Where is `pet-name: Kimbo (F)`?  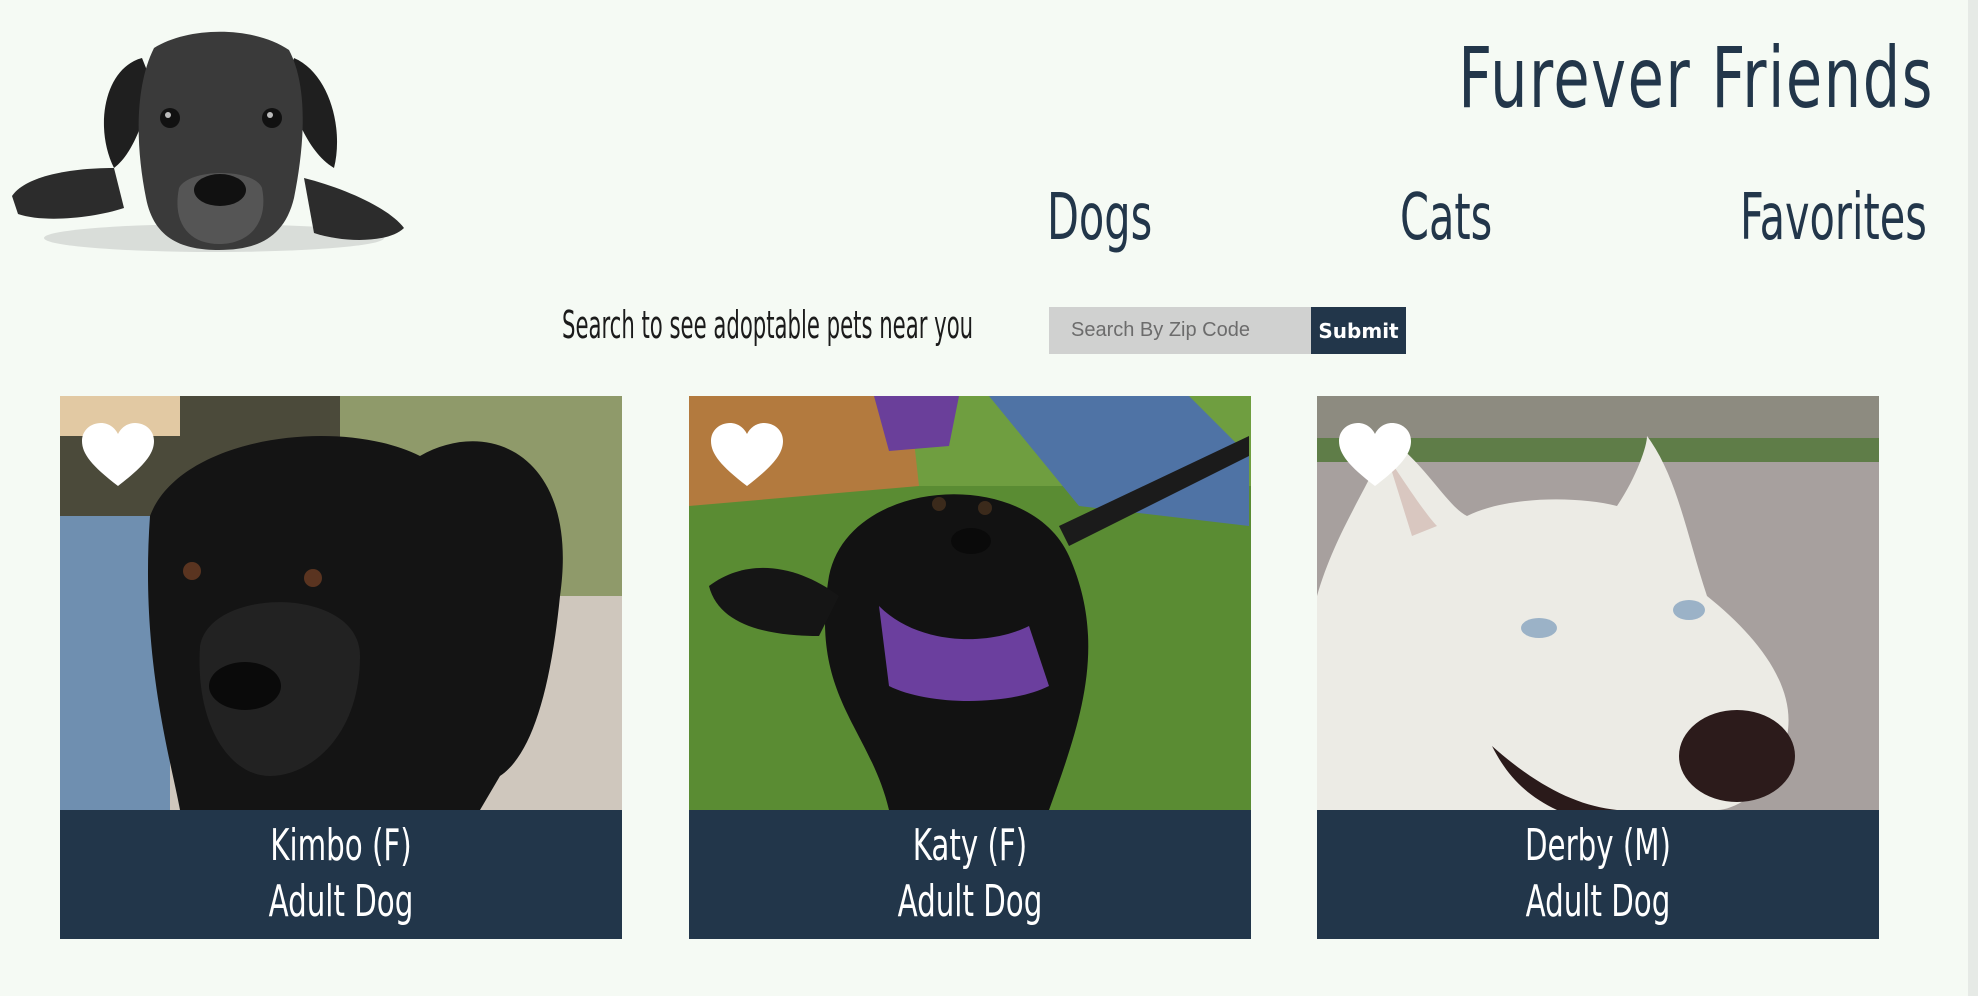
pet-name: Kimbo (F) is located at coordinates (341, 845).